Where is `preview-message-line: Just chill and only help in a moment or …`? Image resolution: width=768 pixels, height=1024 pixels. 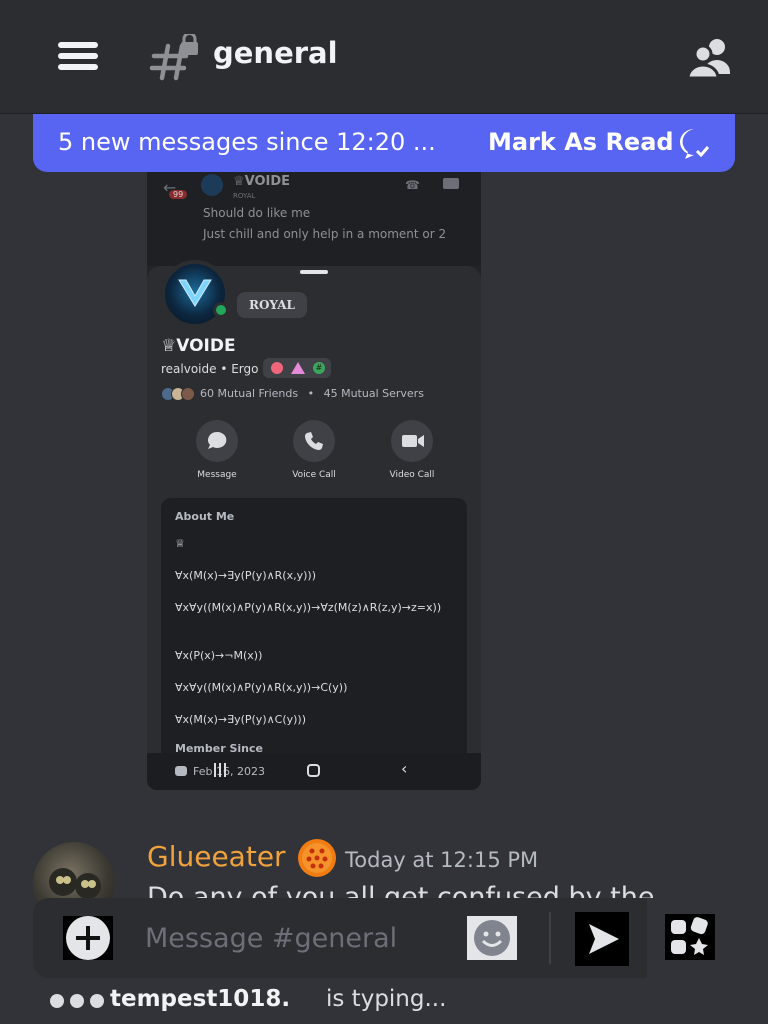 preview-message-line: Just chill and only help in a moment or … is located at coordinates (325, 234).